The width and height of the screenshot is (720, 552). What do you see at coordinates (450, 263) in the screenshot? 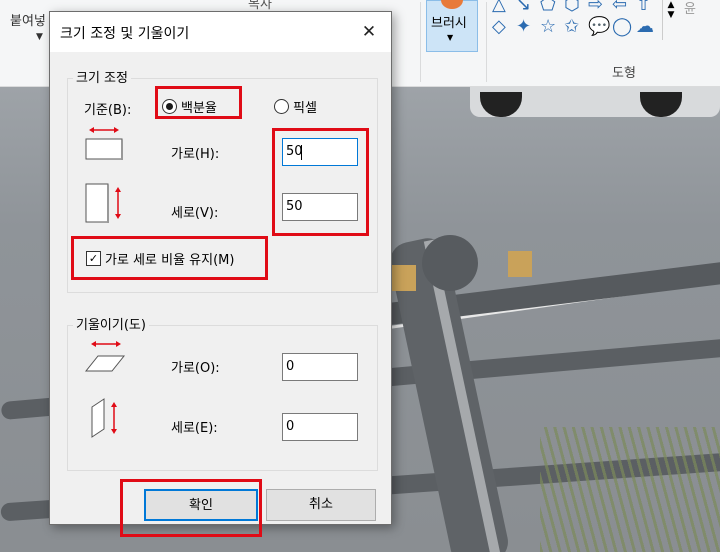
I see `railing-joint` at bounding box center [450, 263].